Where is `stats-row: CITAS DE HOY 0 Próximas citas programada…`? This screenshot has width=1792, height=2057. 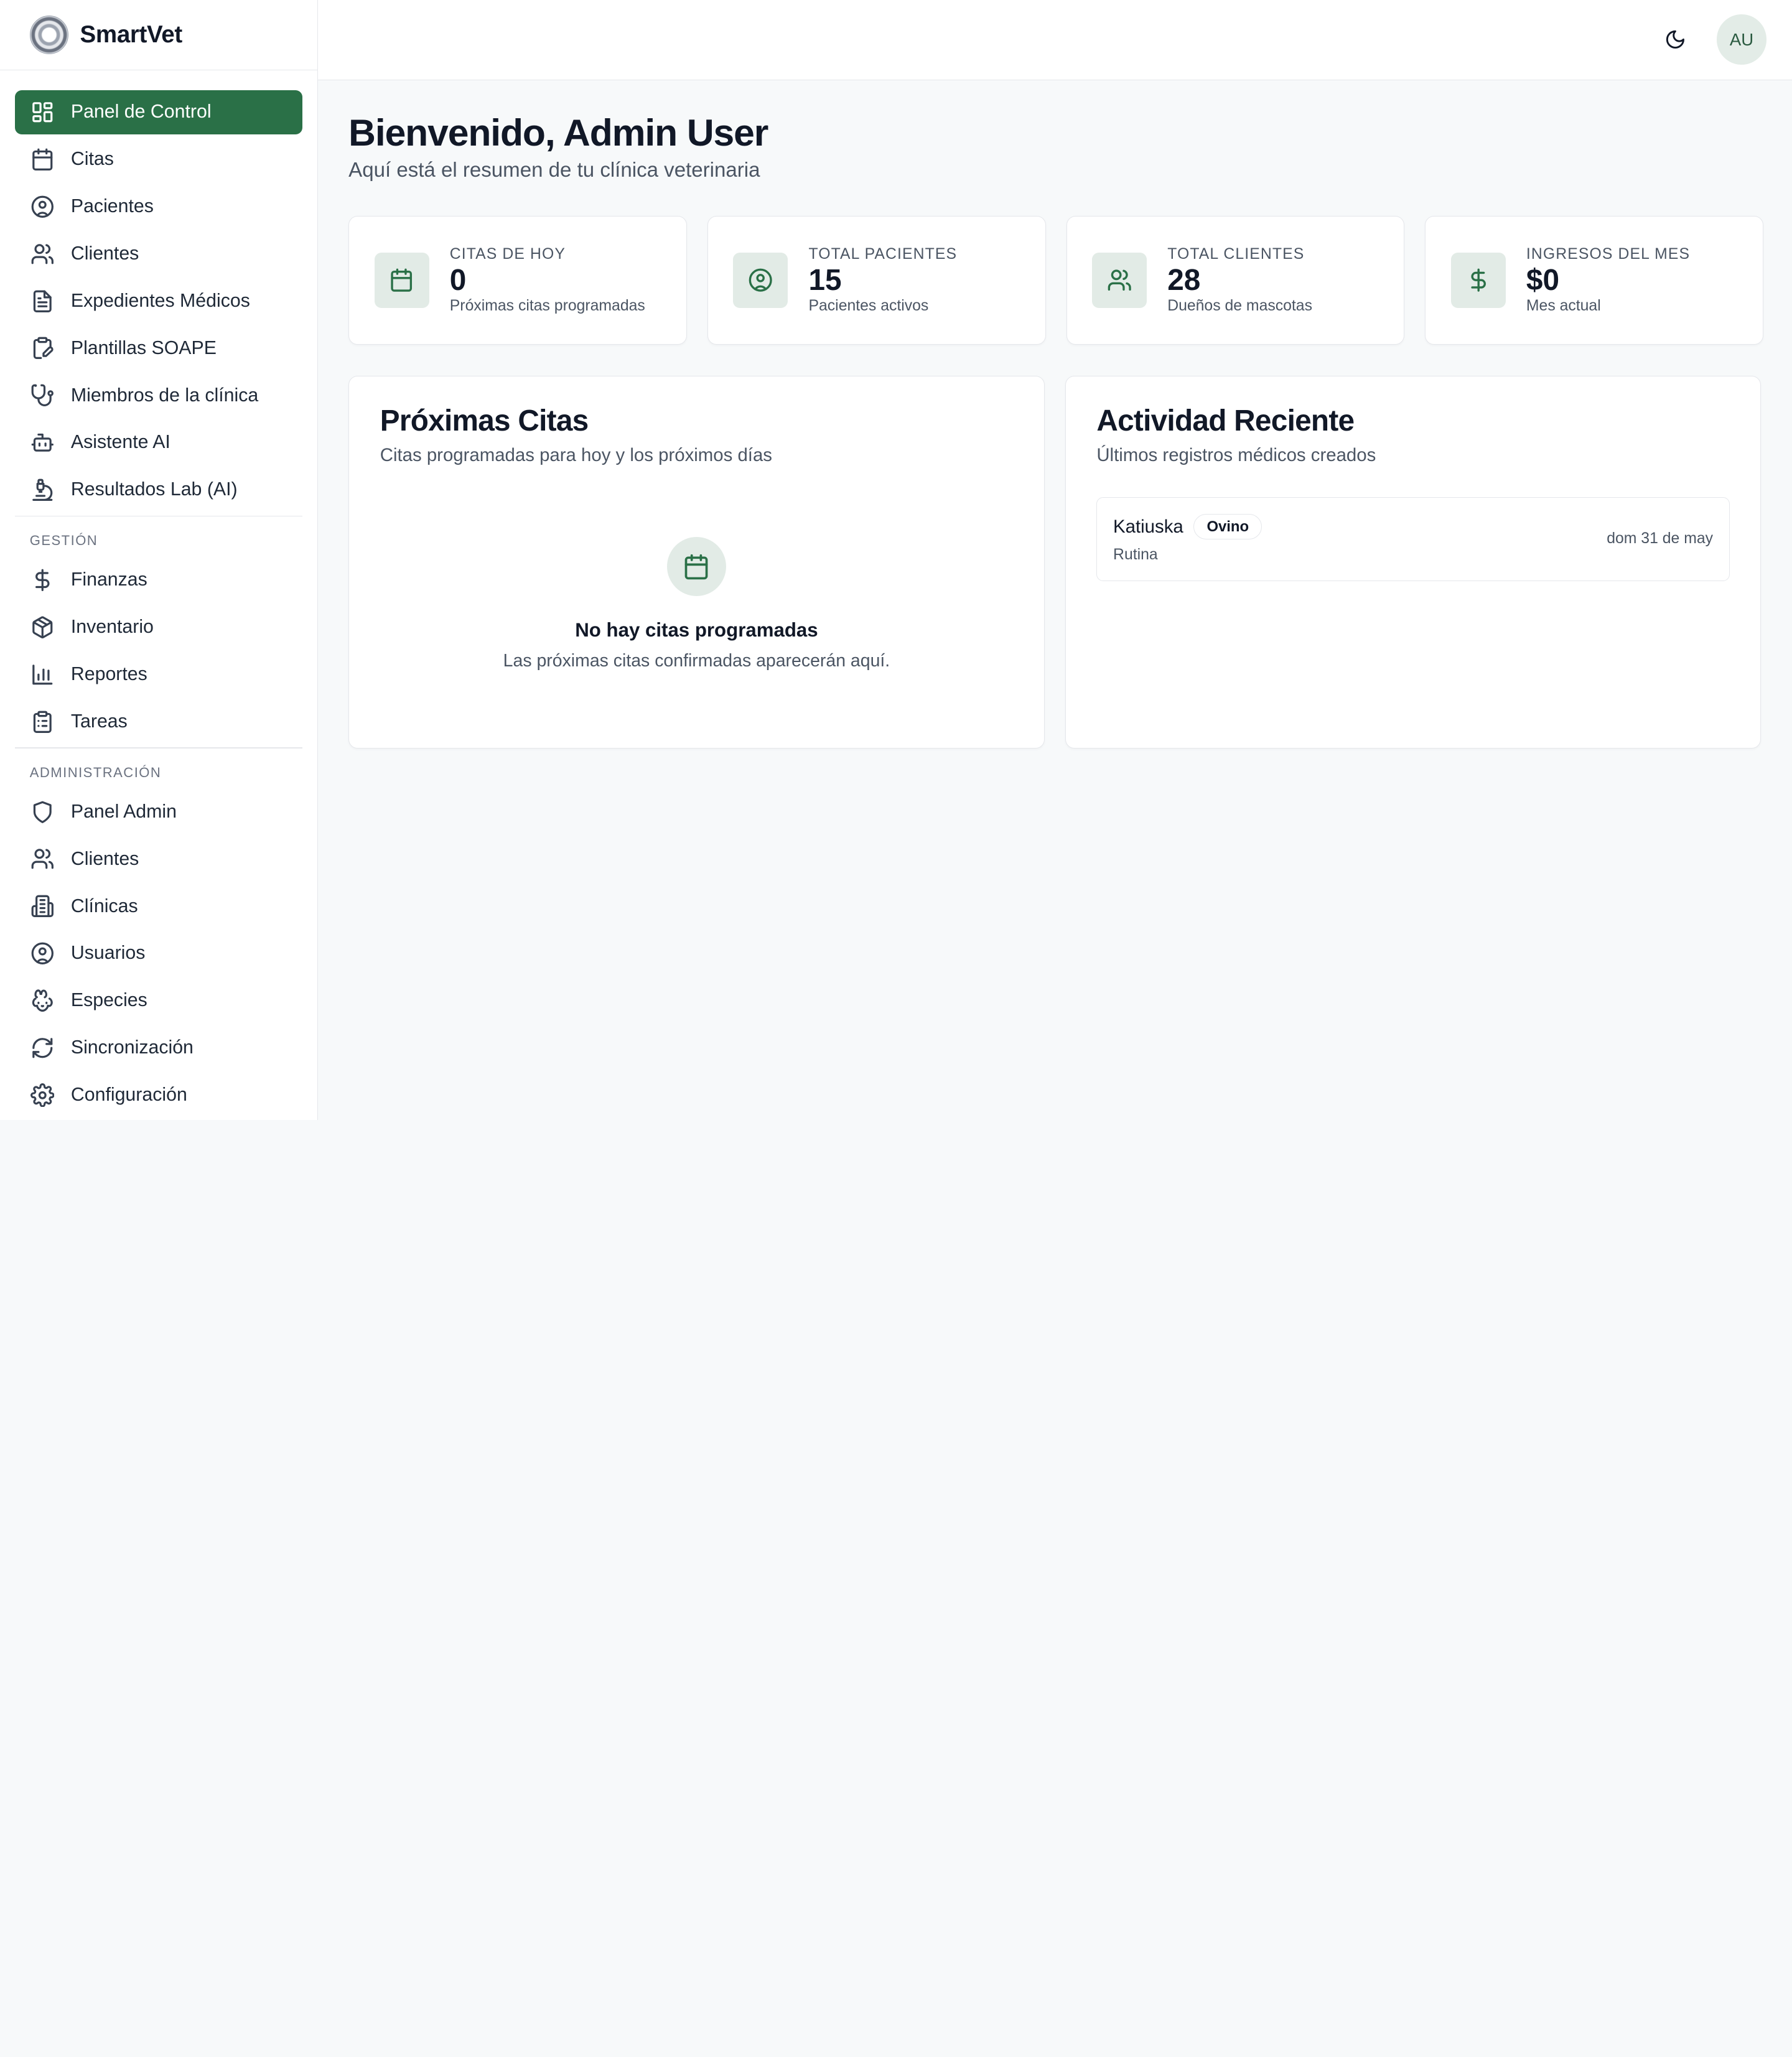 stats-row: CITAS DE HOY 0 Próximas citas programada… is located at coordinates (1055, 280).